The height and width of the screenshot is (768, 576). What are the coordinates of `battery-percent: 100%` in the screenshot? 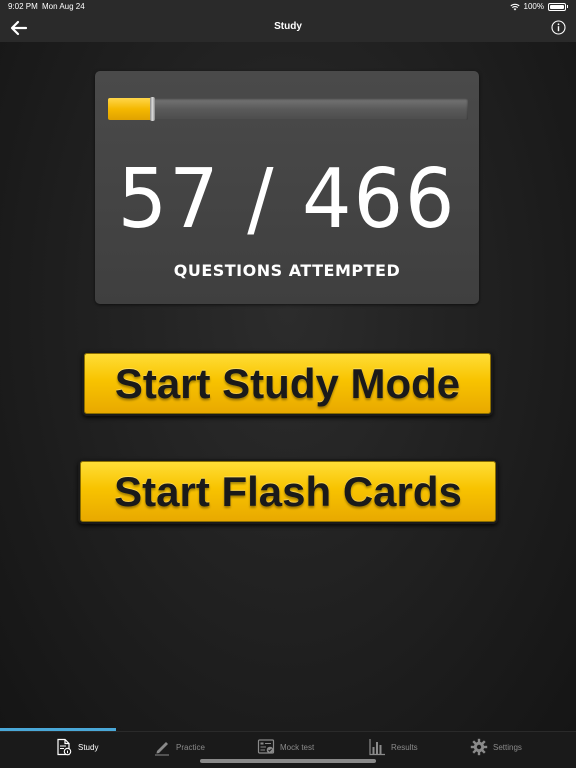 It's located at (533, 6).